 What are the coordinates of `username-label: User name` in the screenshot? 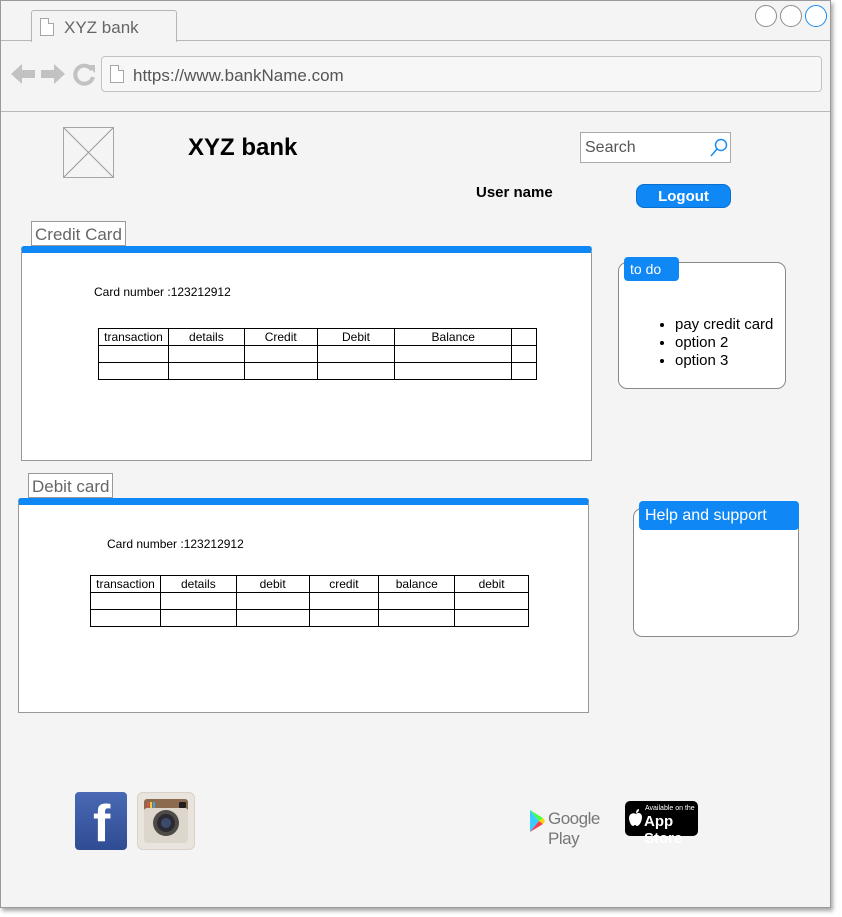 It's located at (514, 192).